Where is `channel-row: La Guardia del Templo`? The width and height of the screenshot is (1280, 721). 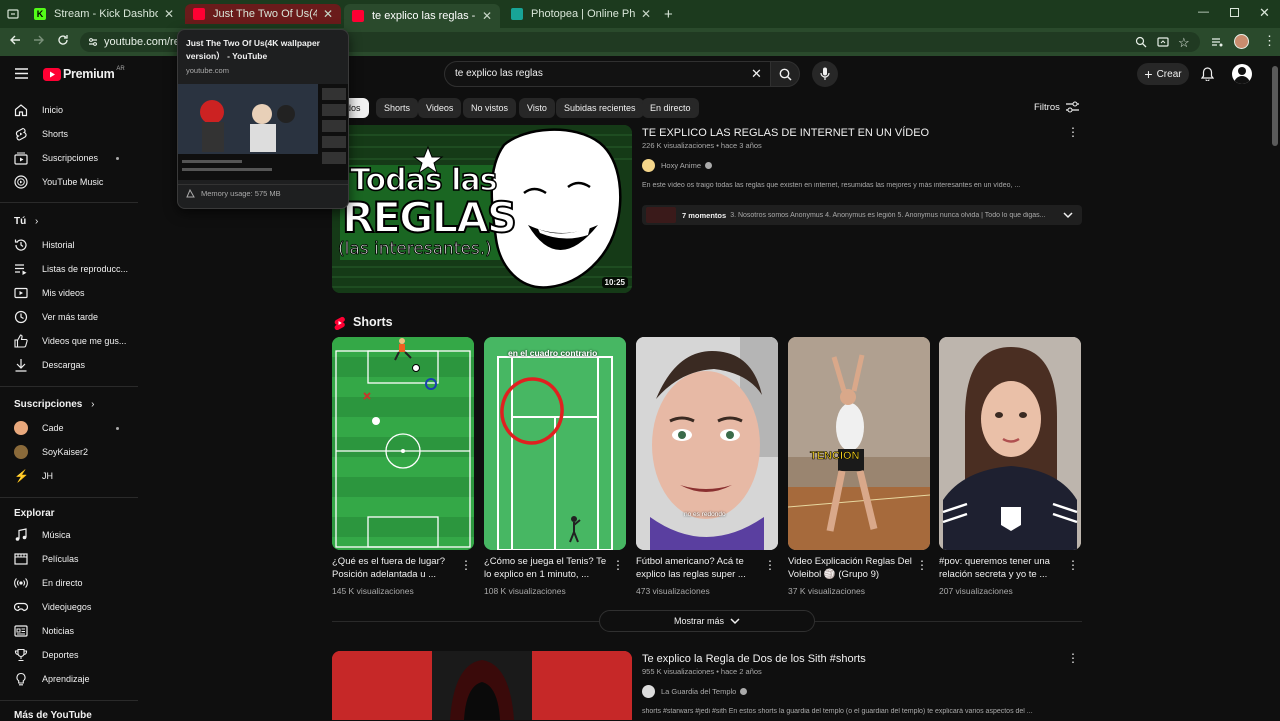 channel-row: La Guardia del Templo is located at coordinates (695, 691).